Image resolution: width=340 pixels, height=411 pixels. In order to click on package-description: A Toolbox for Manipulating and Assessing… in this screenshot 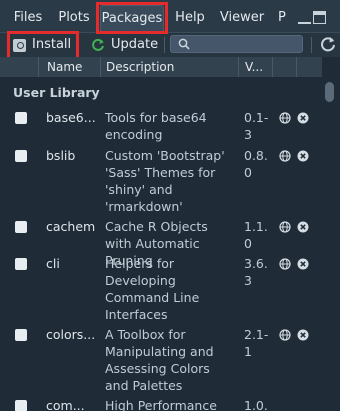, I will do `click(159, 360)`.